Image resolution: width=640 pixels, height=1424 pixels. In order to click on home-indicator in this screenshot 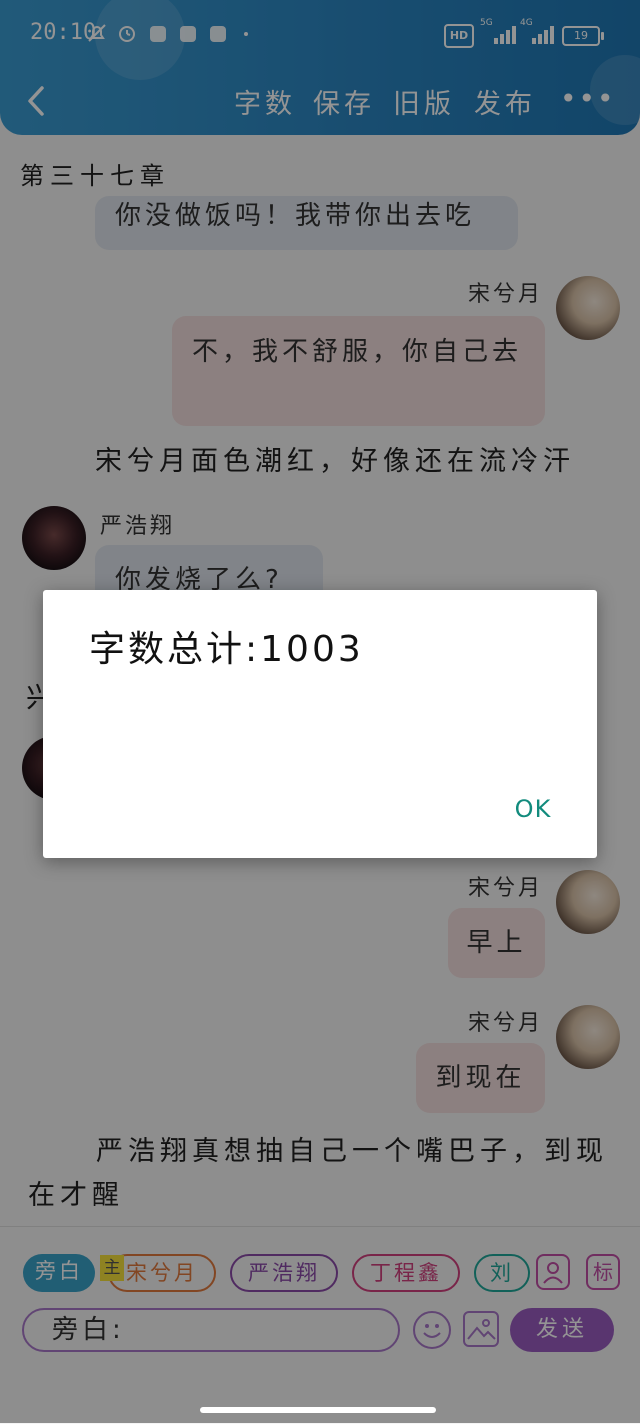, I will do `click(318, 1410)`.